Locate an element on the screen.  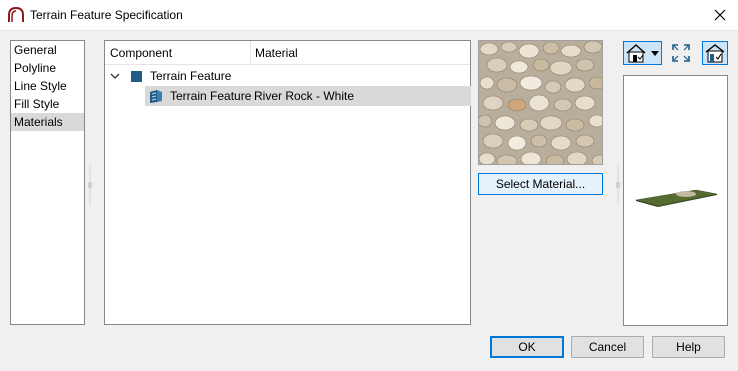
river-rock-texture is located at coordinates (540, 102).